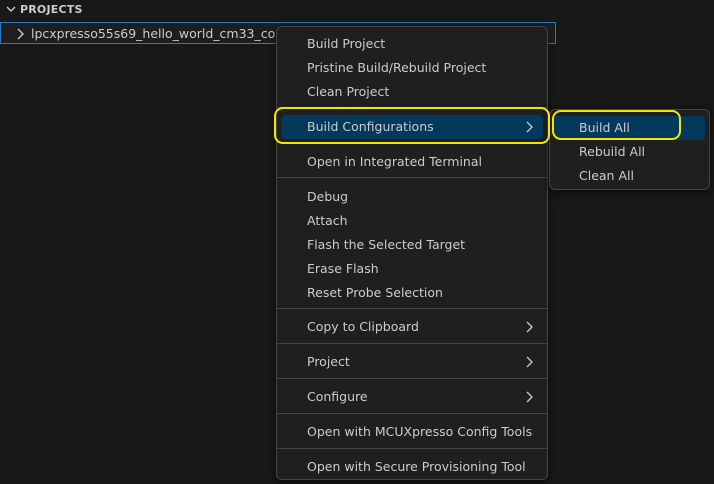 The width and height of the screenshot is (714, 484). I want to click on menu-item-configure: Configure, so click(412, 397).